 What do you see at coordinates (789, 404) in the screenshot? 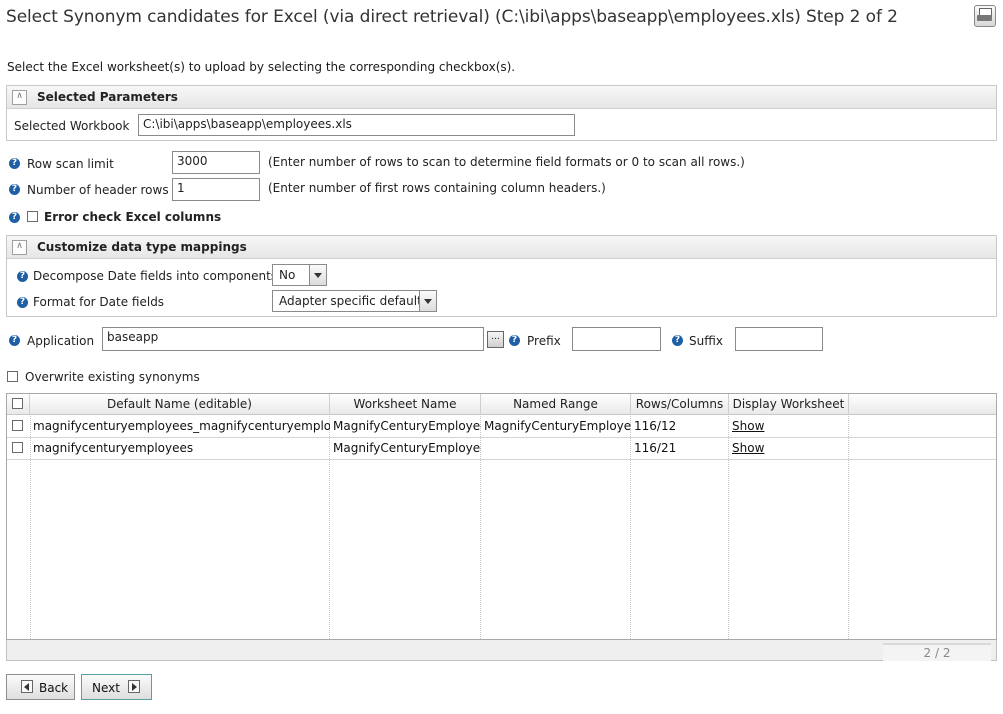
I see `column-header: Display Worksheet` at bounding box center [789, 404].